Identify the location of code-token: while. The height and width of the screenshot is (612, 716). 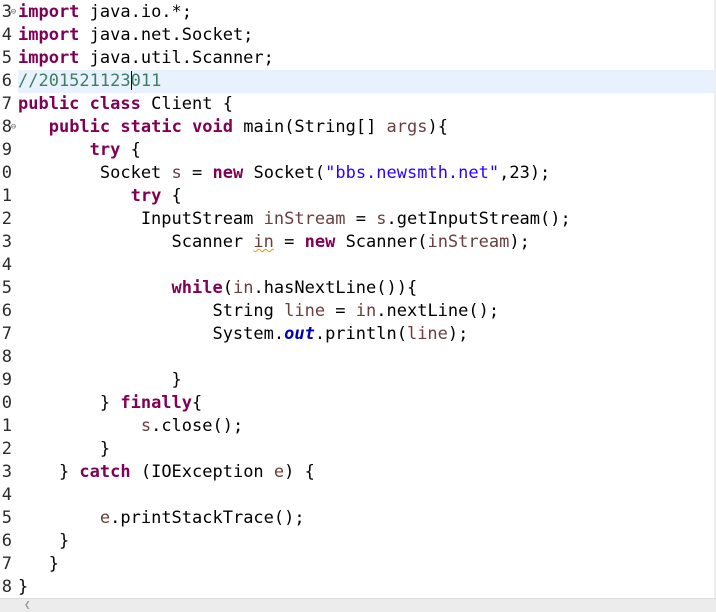
(197, 288).